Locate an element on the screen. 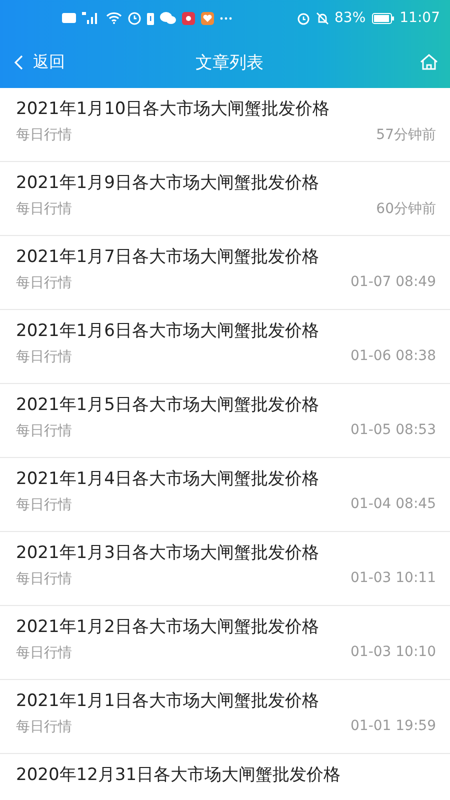  article-item: 2021年1月5日各大市场大闸蟹批发价格 每日行情 01-05 08:53 is located at coordinates (225, 421).